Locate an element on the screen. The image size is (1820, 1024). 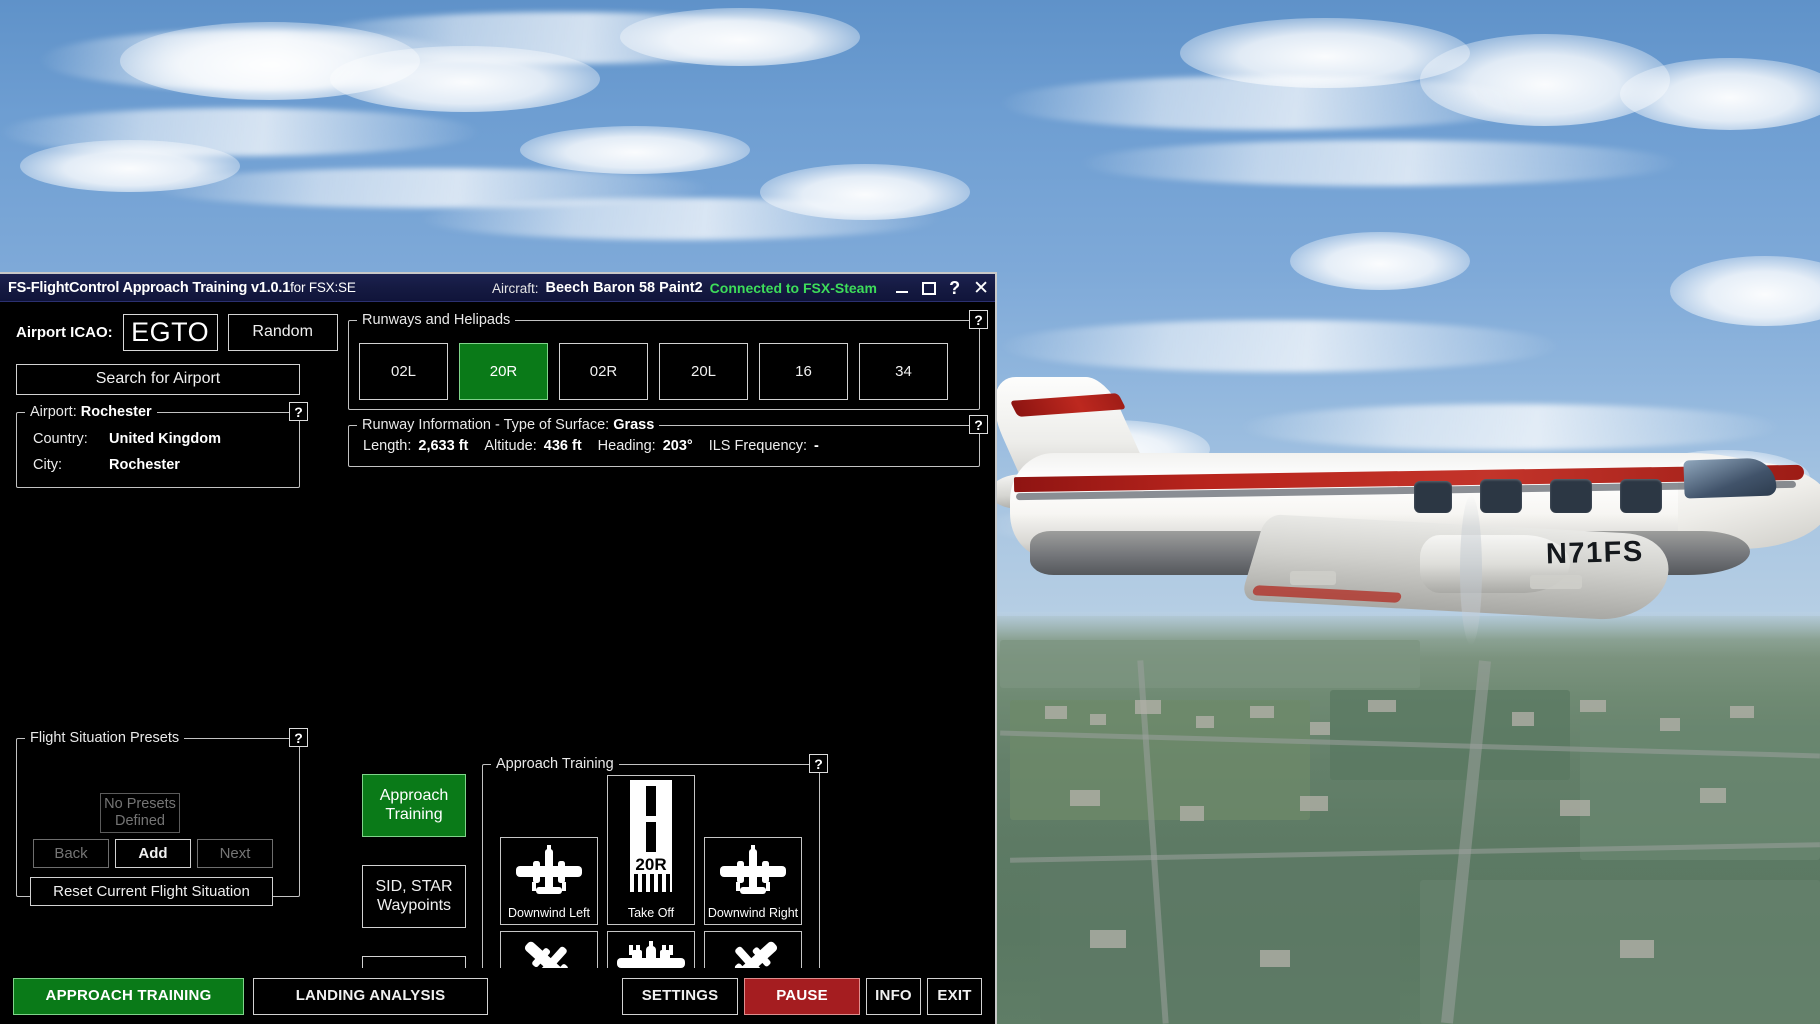
runway-surface-type: Grass is located at coordinates (634, 425).